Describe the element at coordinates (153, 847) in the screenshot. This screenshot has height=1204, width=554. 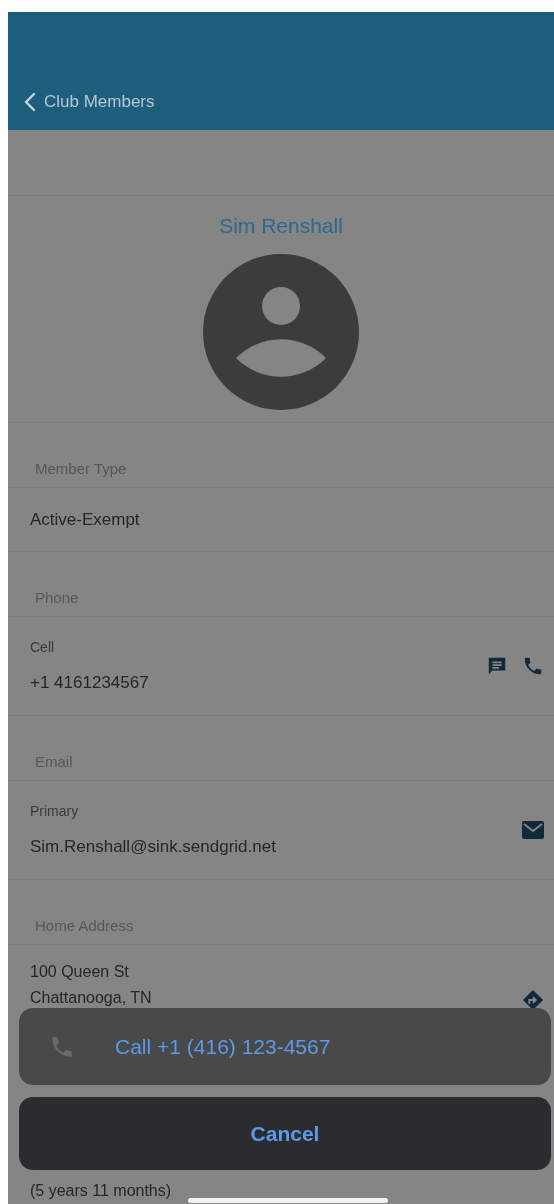
I see `email-address: Sim.Renshall@sink.sendgrid.net` at that location.